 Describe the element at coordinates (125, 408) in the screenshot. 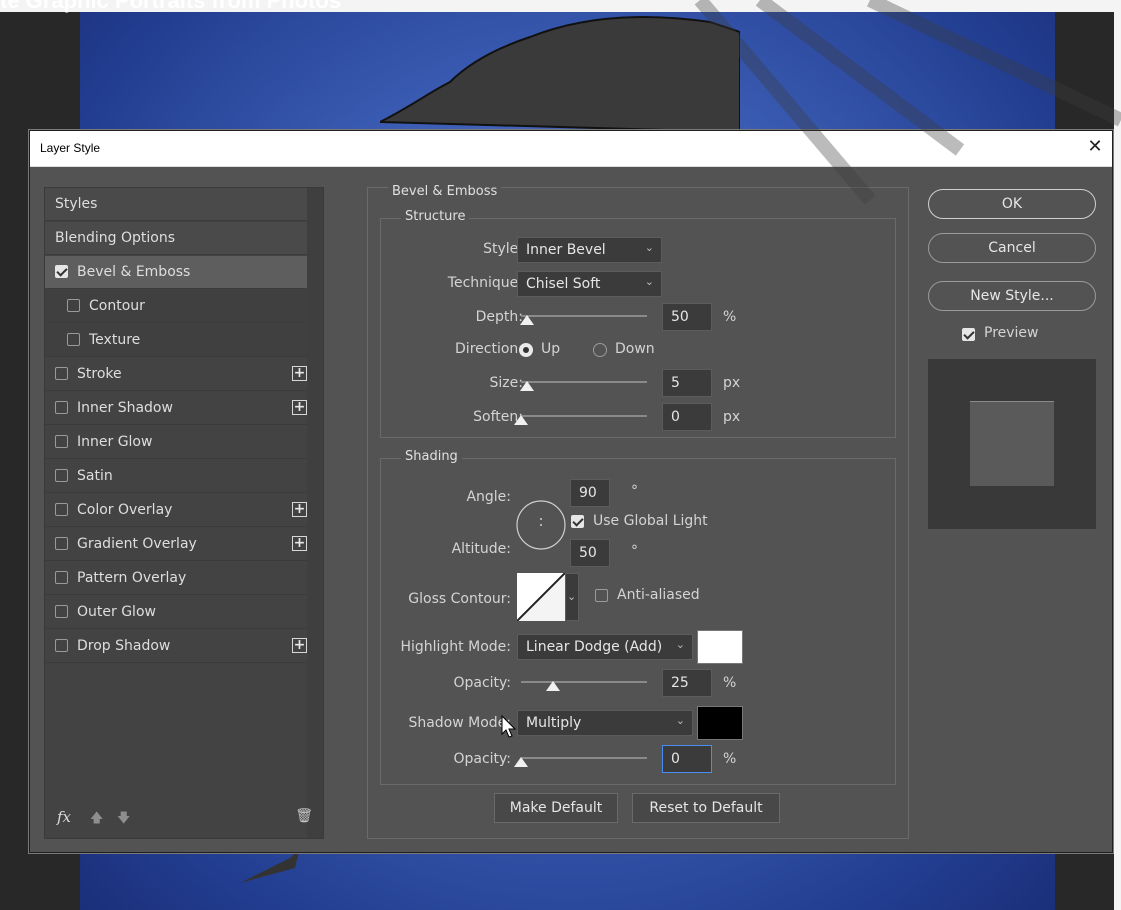

I see `style-list-label: Inner Shadow` at that location.